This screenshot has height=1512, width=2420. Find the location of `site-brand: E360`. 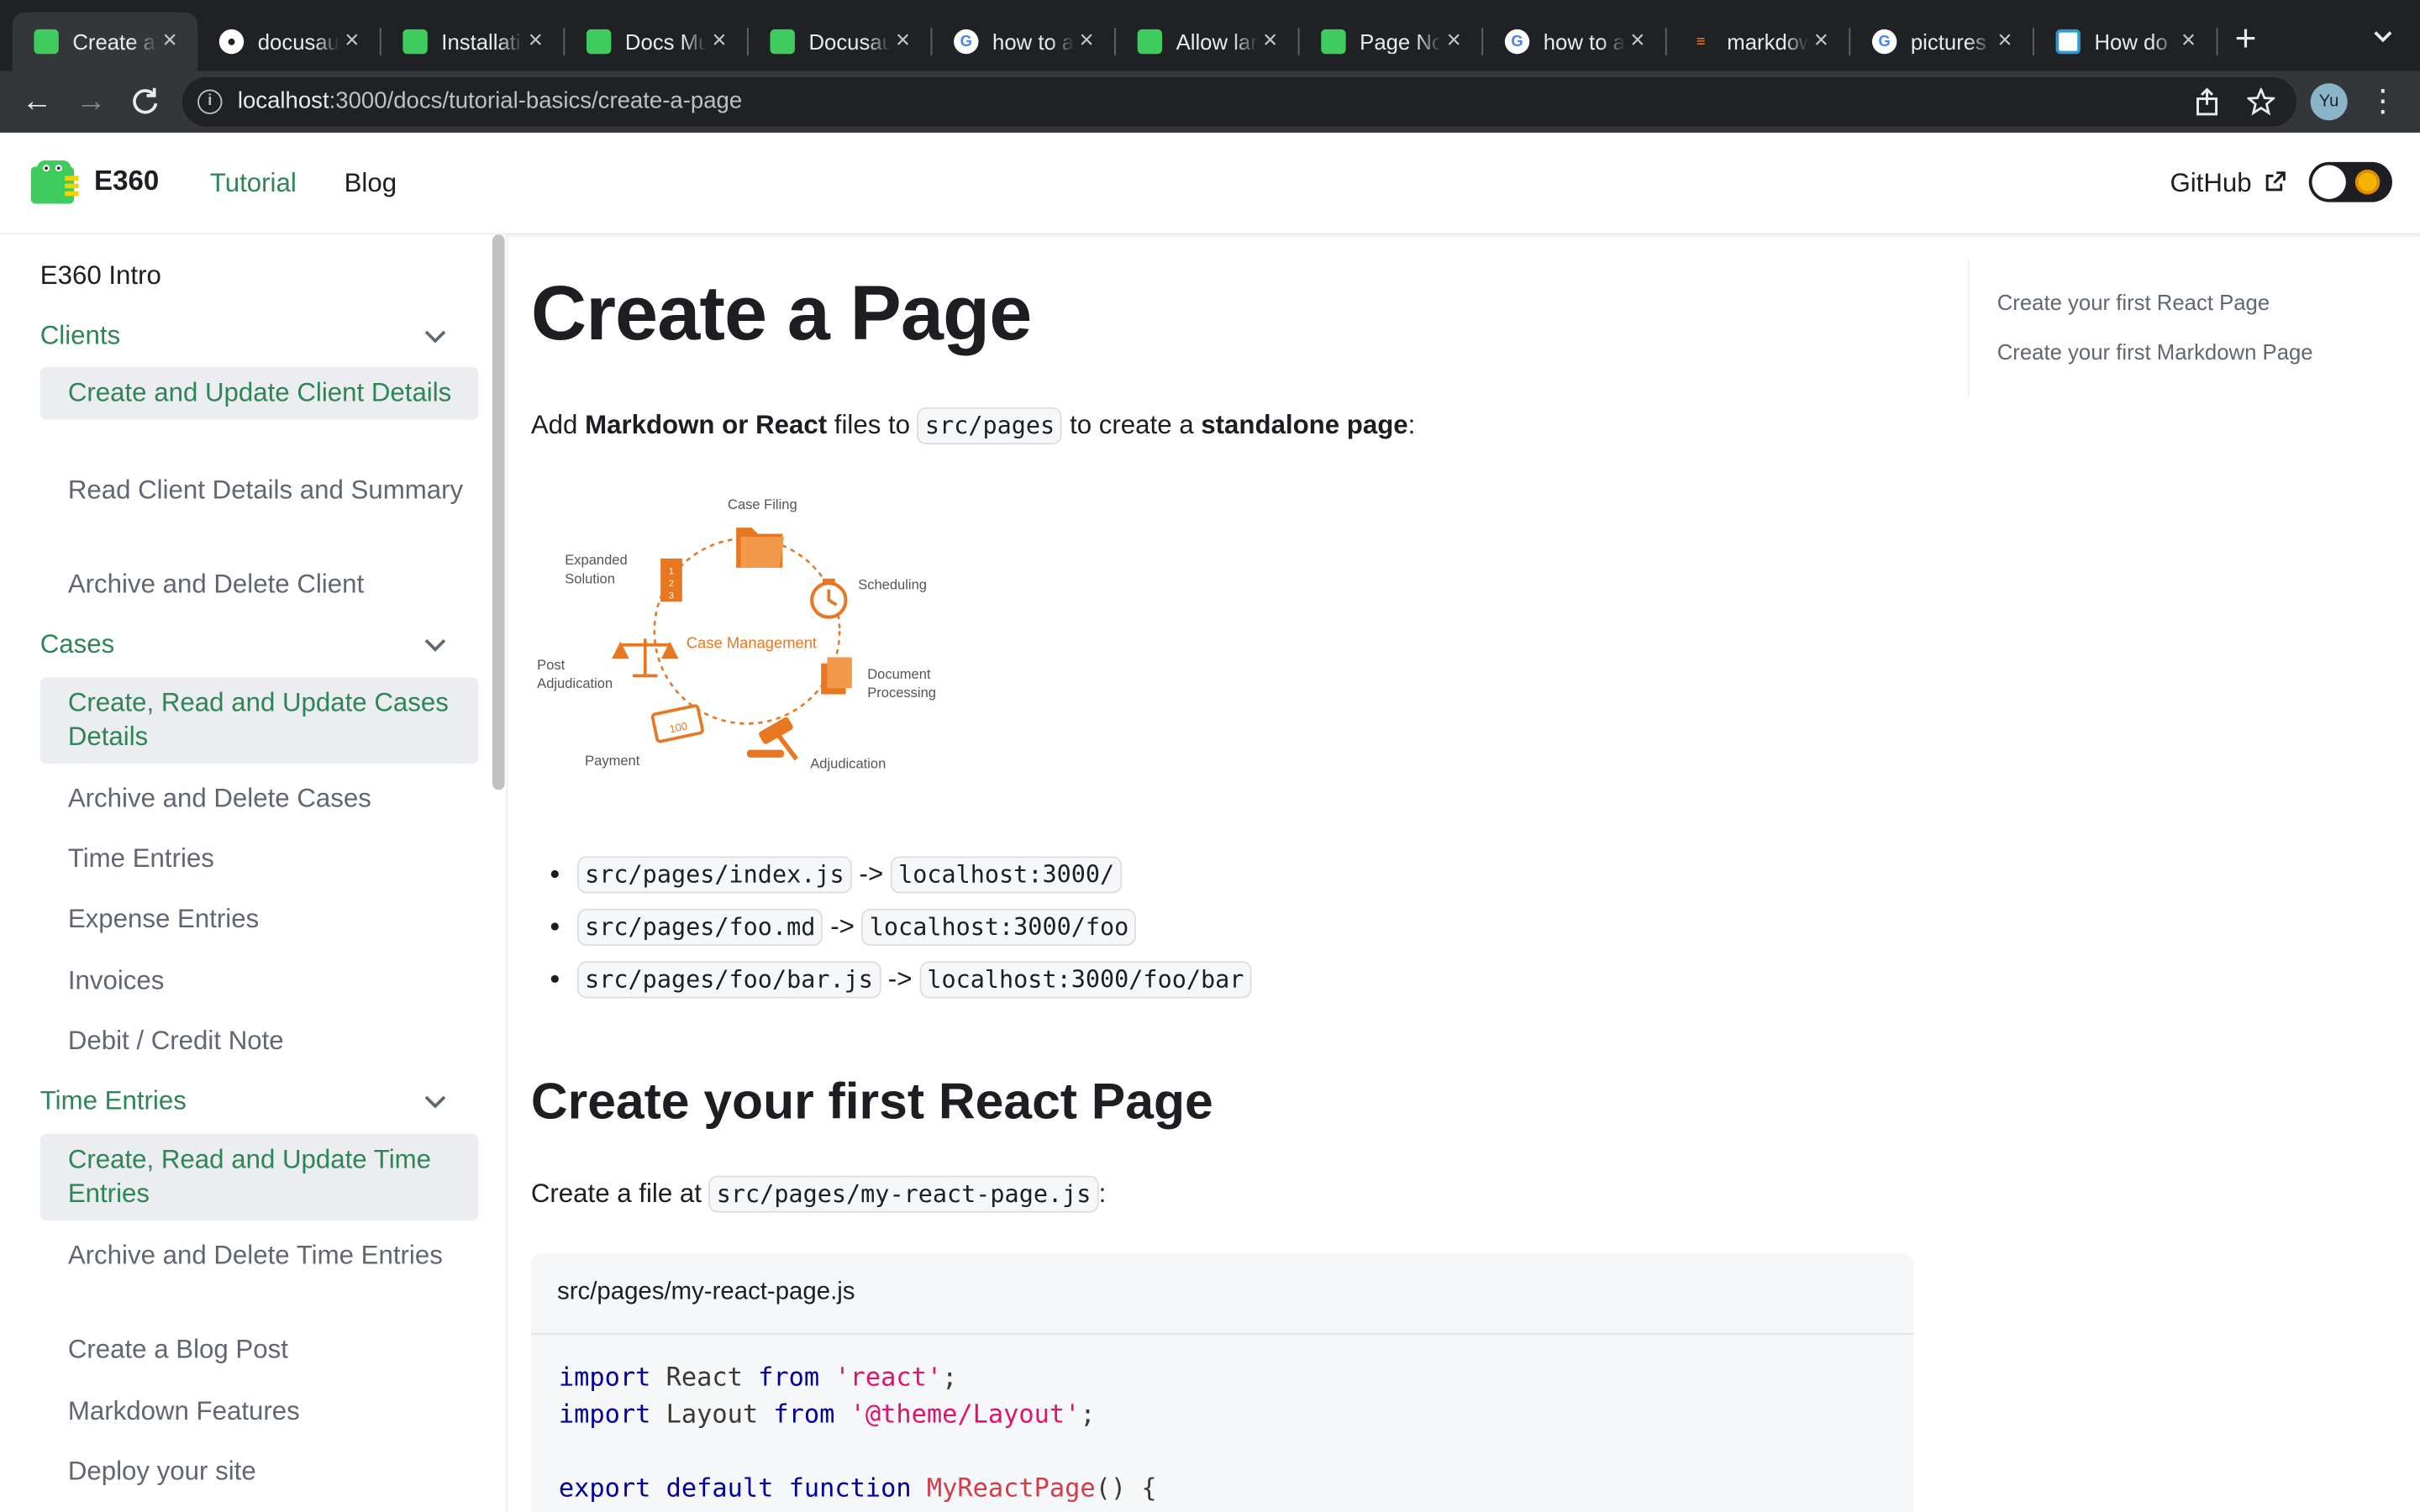

site-brand: E360 is located at coordinates (127, 181).